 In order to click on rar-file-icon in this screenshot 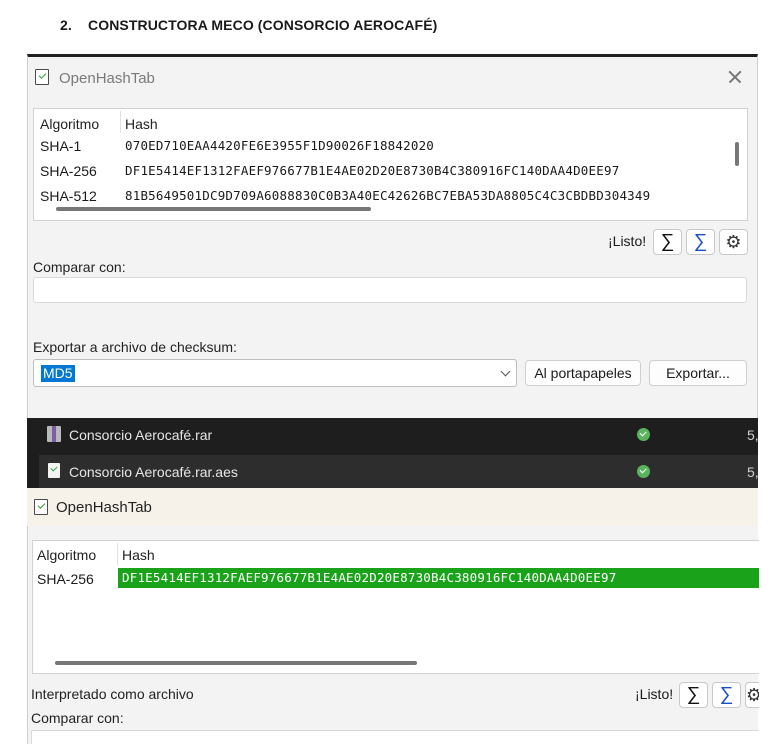, I will do `click(54, 434)`.